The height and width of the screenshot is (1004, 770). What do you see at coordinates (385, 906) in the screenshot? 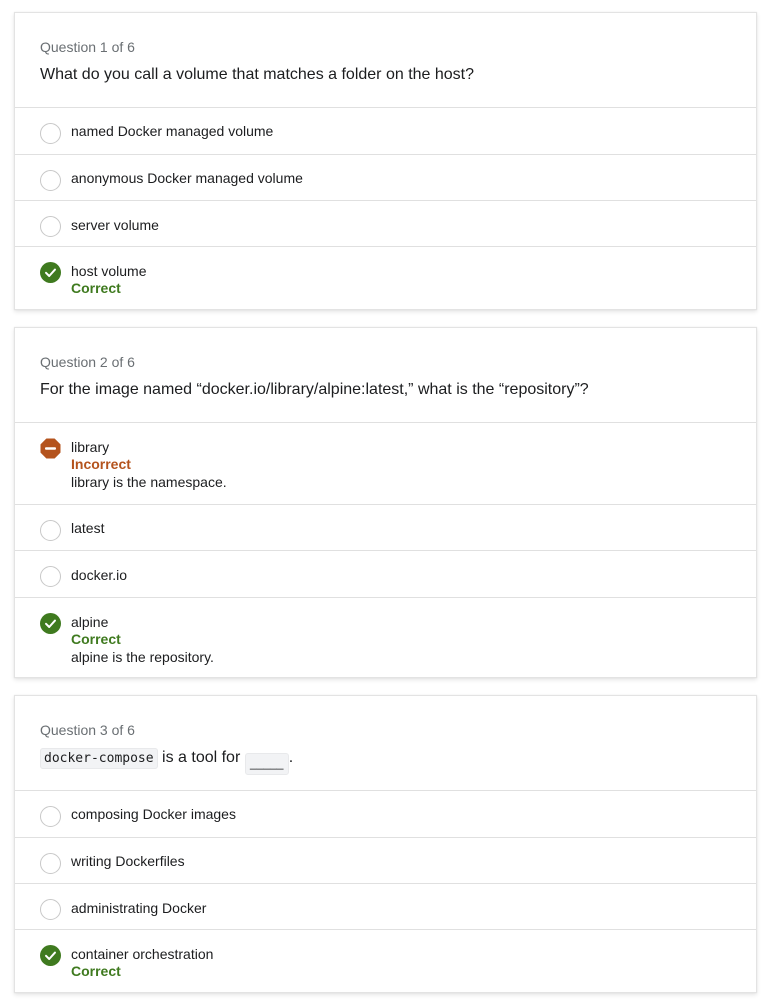
I see `answer-option-administrating-docker: administrating Docker` at bounding box center [385, 906].